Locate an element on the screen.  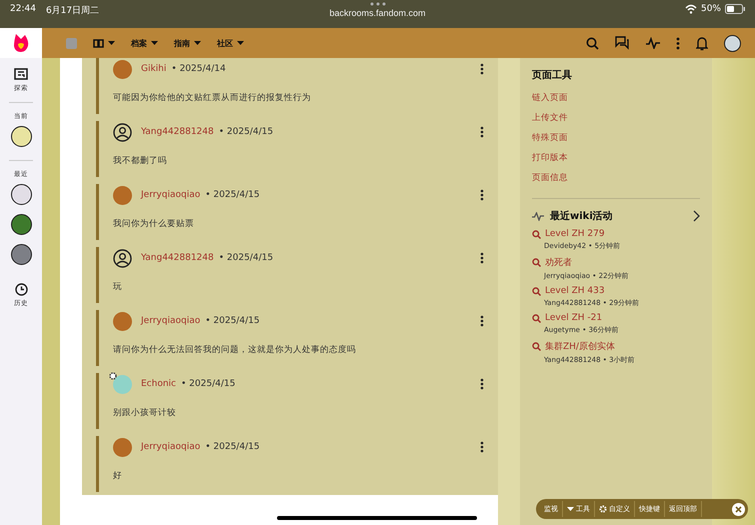
comment-author: Echonic is located at coordinates (158, 384).